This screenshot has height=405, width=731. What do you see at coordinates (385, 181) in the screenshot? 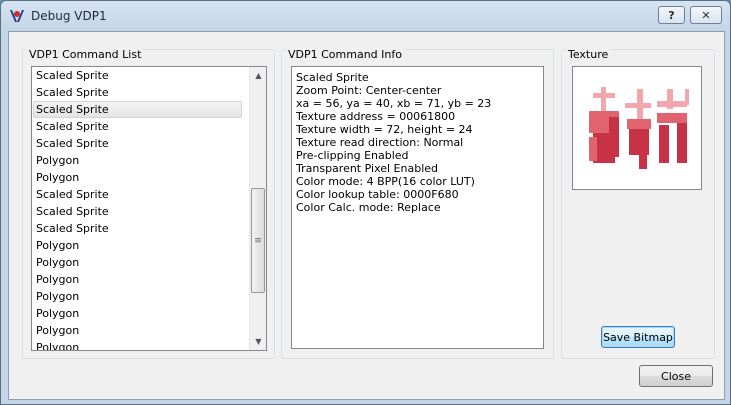
I see `info-line: Color mode: 4 BPP(16 color LUT)` at bounding box center [385, 181].